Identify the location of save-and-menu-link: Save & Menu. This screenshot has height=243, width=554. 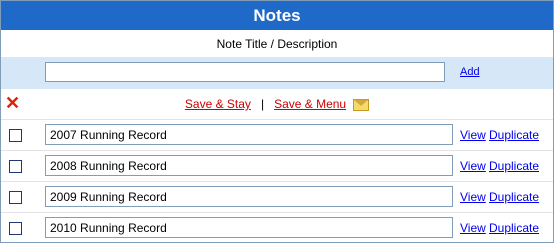
(310, 104).